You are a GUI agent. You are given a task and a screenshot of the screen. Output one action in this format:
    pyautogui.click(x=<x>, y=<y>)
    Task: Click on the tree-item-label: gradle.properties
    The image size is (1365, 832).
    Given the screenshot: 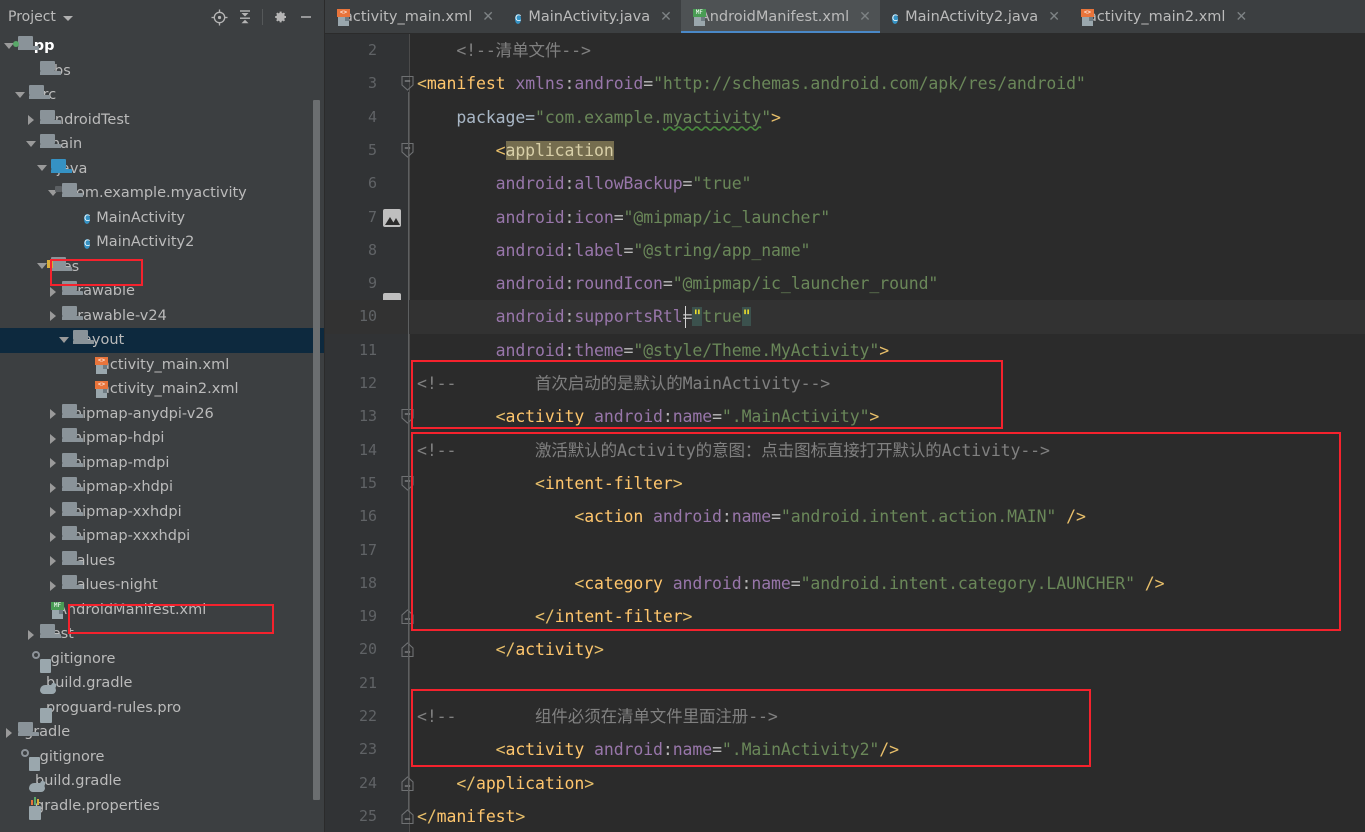 What is the action you would take?
    pyautogui.click(x=97, y=805)
    